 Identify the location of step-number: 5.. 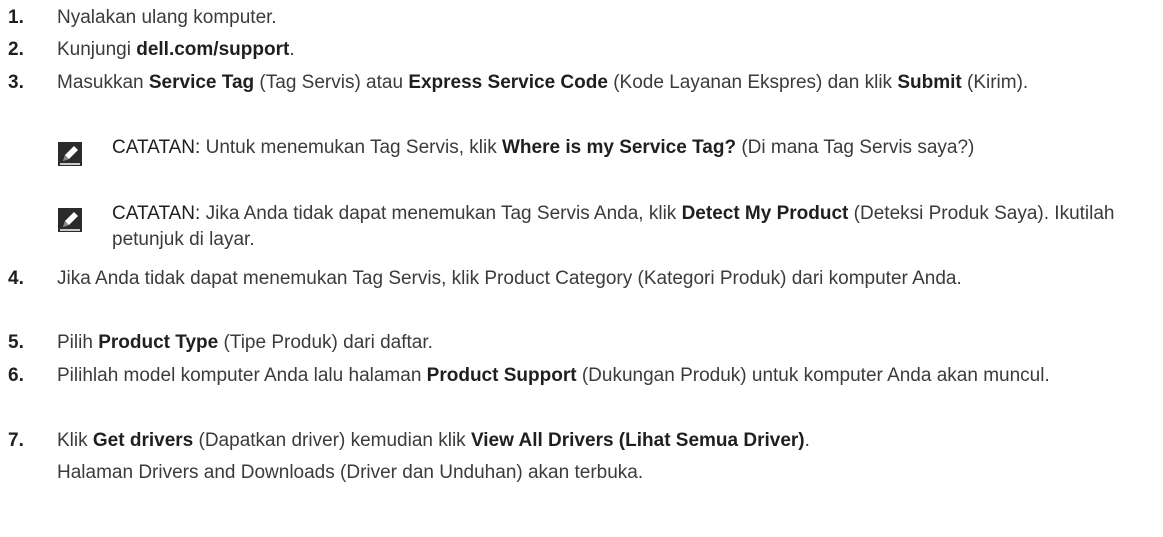
(16, 342).